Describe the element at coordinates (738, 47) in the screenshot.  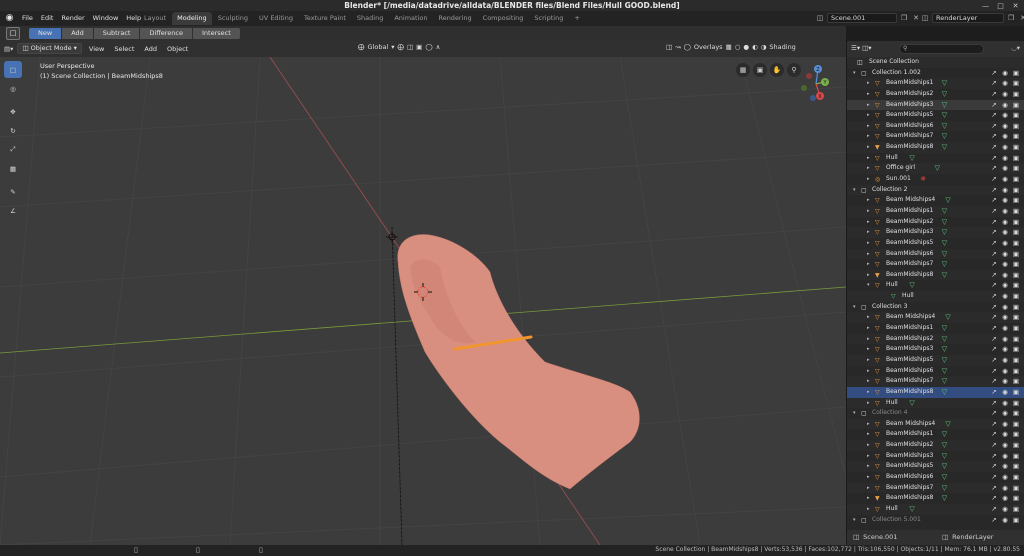
I see `wireframe-shading-icon: ○` at that location.